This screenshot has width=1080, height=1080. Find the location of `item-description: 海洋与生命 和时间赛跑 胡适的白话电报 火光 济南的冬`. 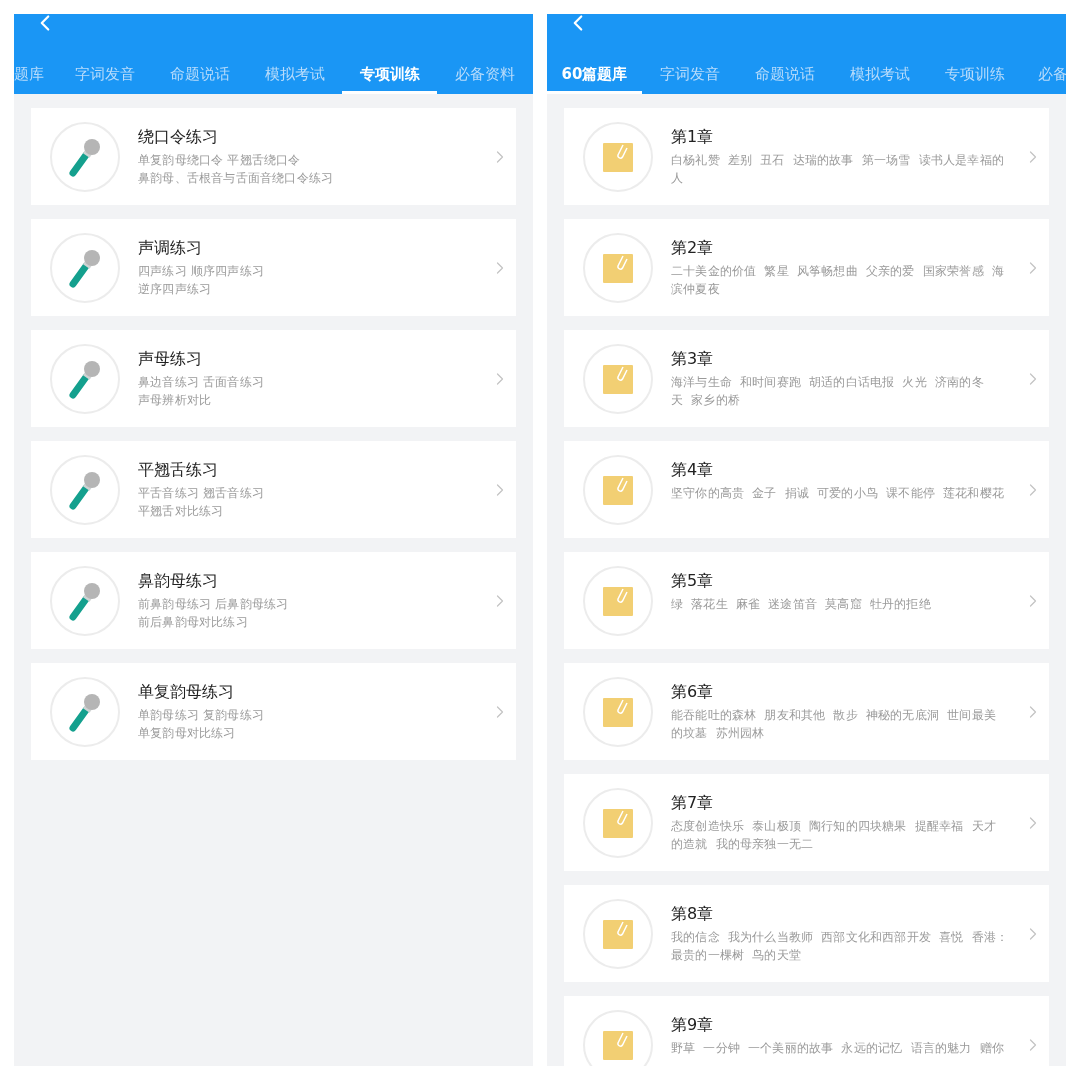

item-description: 海洋与生命 和时间赛跑 胡适的白话电报 火光 济南的冬 is located at coordinates (828, 382).